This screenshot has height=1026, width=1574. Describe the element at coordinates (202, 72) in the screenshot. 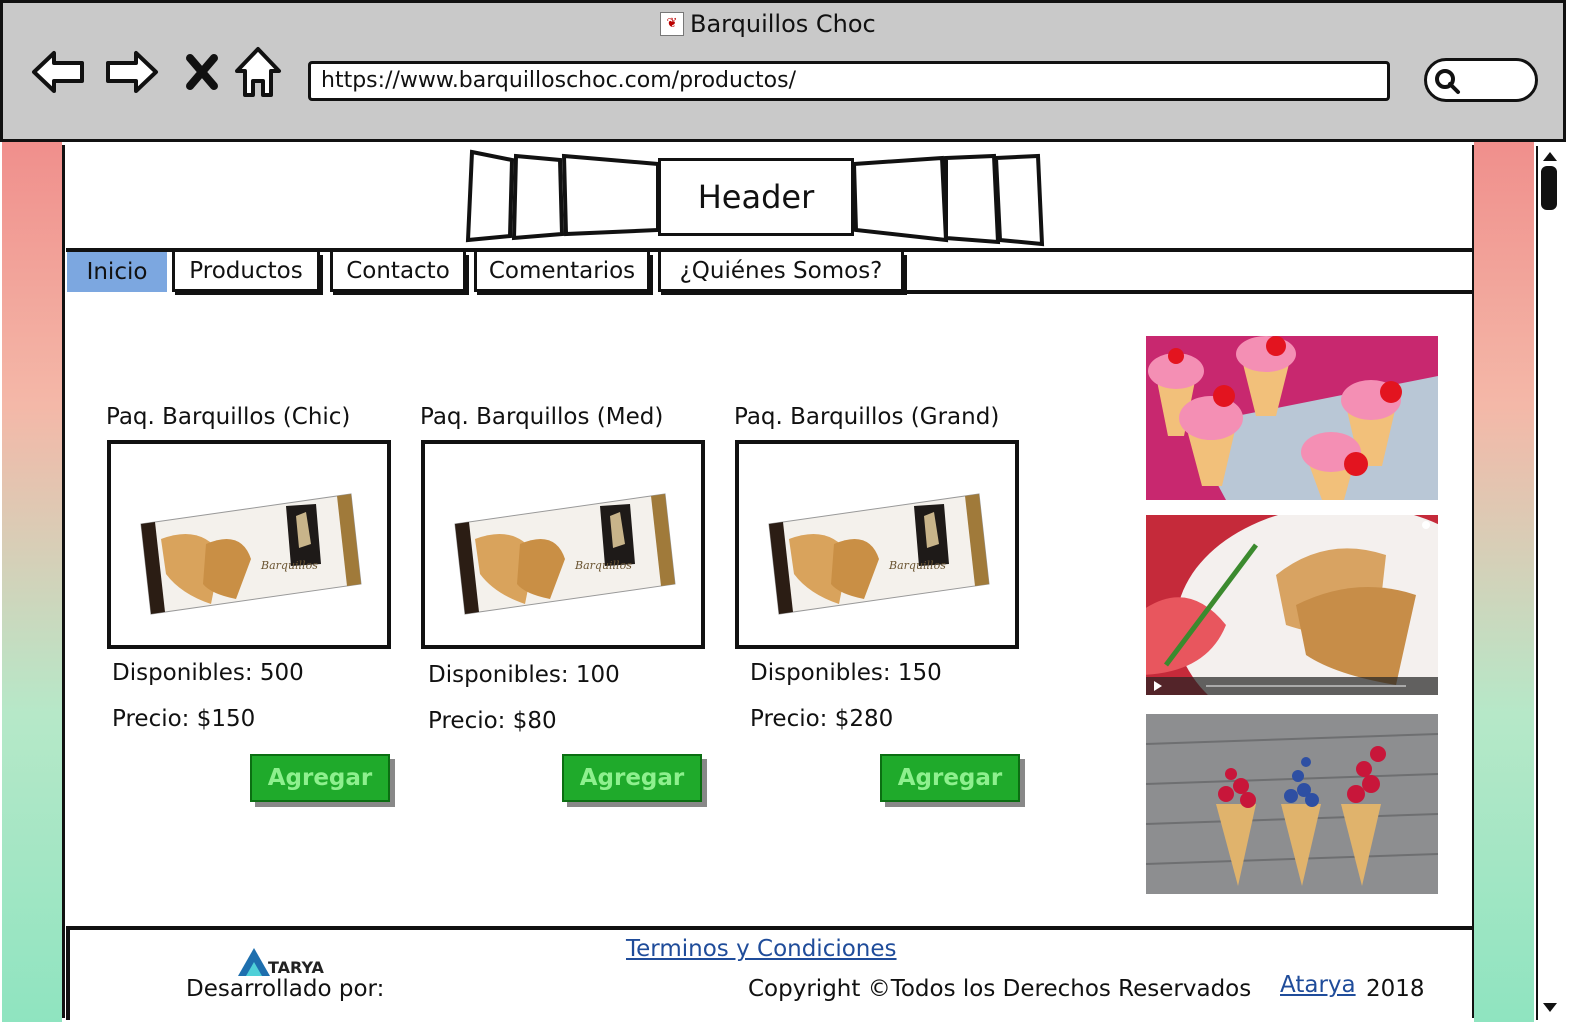

I see `close-icon` at that location.